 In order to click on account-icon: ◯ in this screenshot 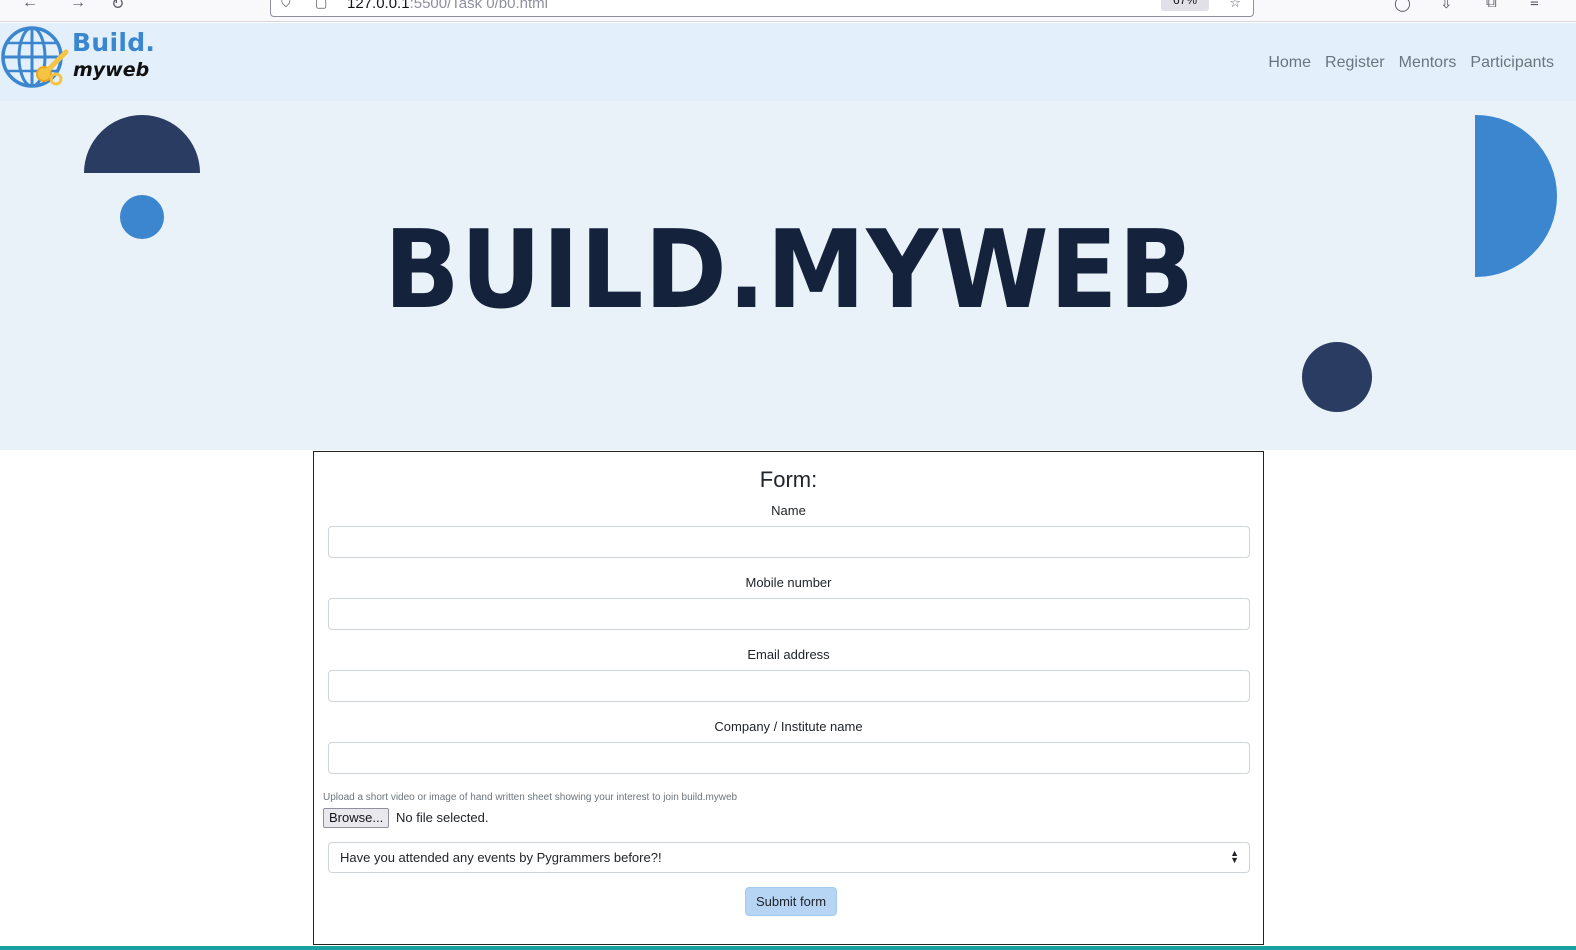, I will do `click(1402, 6)`.